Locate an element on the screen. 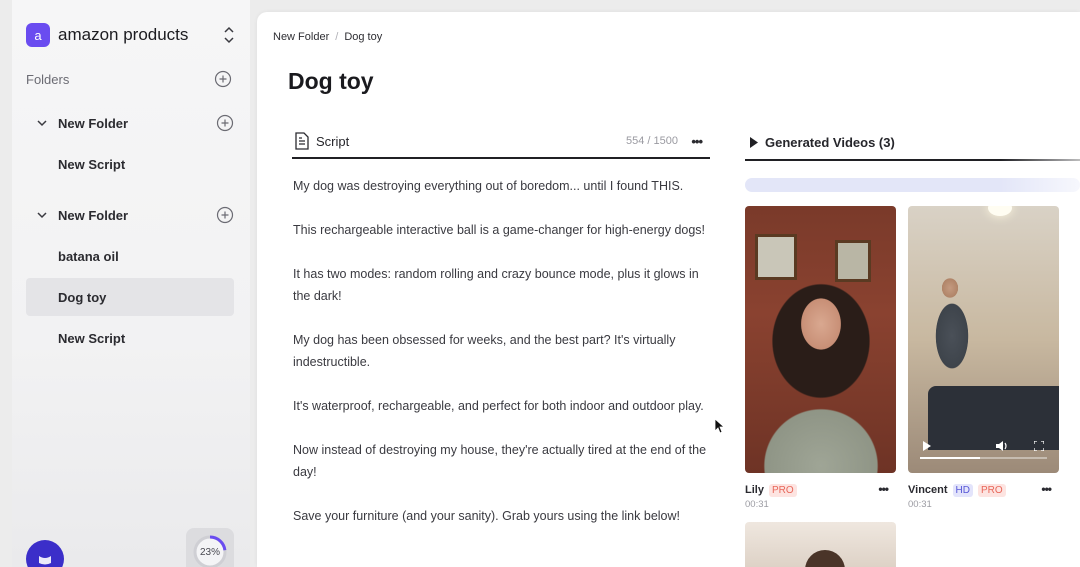 This screenshot has height=567, width=1080. sidebar-item-batana-oil: batana oil is located at coordinates (130, 256).